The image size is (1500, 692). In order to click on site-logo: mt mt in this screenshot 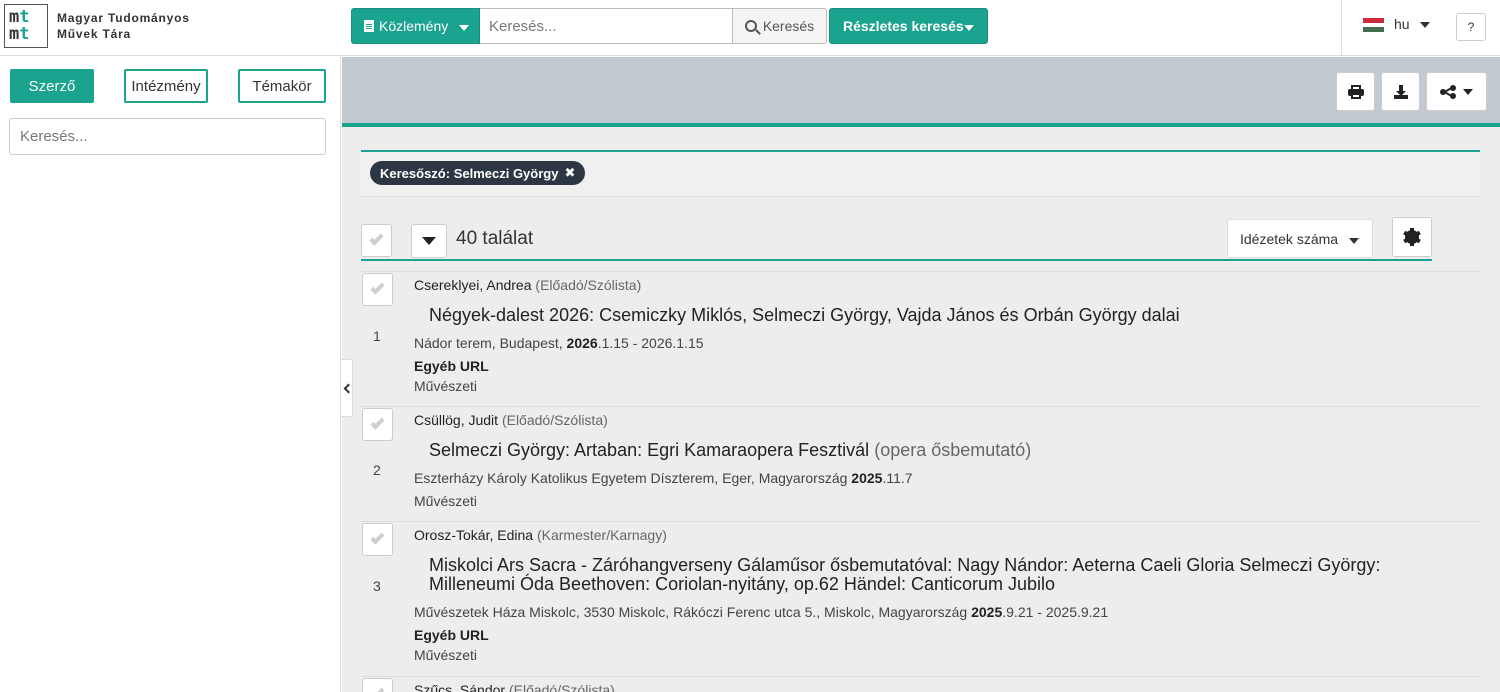, I will do `click(26, 26)`.